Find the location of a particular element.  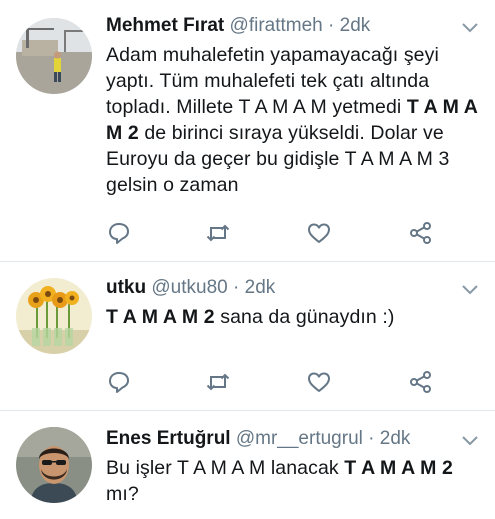

tweet-text: T A M A M 2 sana da günaydın :) is located at coordinates (294, 317).